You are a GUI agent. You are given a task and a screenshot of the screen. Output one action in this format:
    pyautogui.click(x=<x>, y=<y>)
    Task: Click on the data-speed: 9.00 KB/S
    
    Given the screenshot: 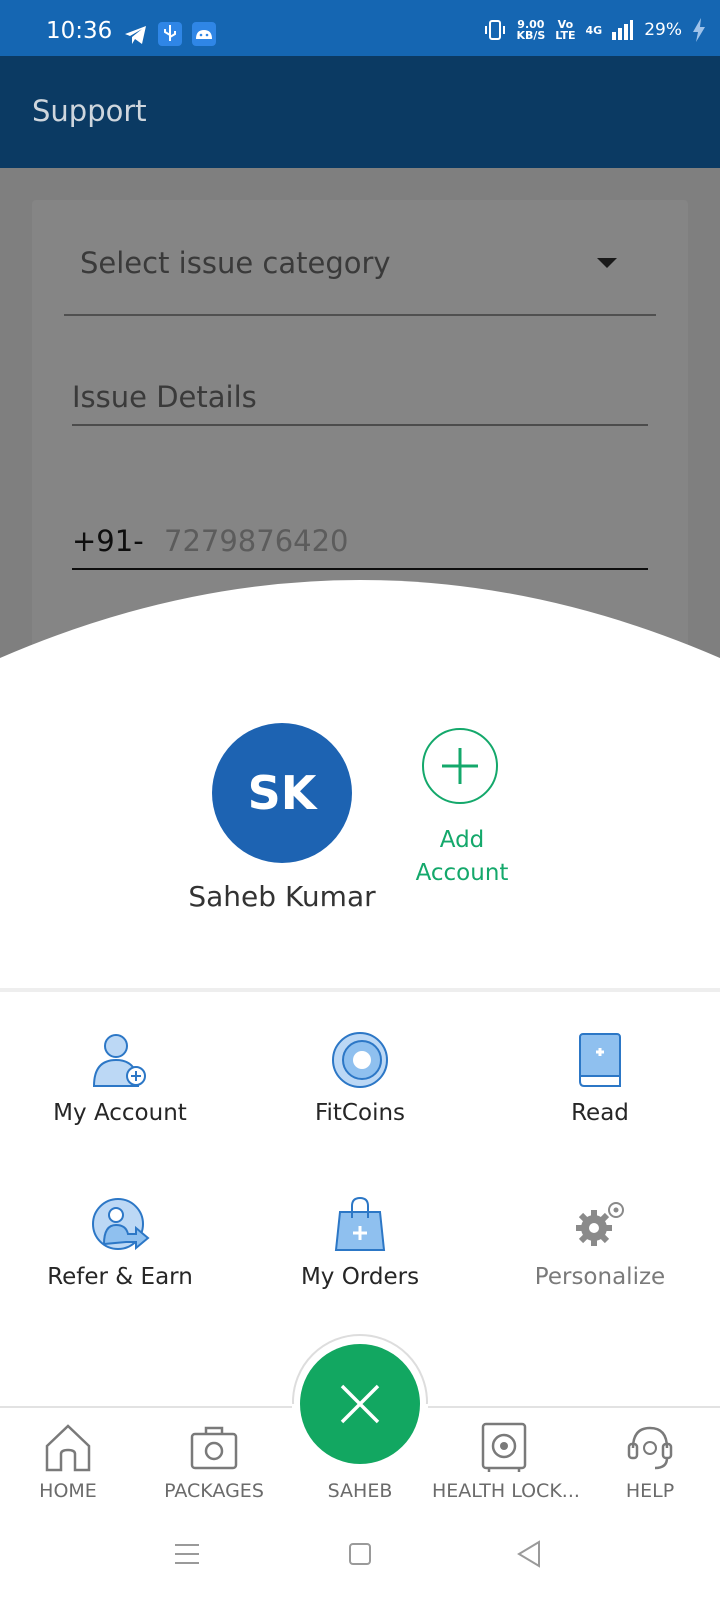 What is the action you would take?
    pyautogui.click(x=531, y=30)
    